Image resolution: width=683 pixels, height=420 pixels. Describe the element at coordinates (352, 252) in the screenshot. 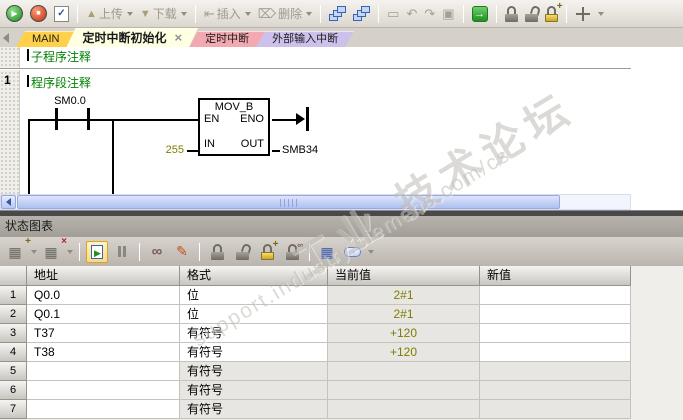

I see `trend-view-button` at that location.